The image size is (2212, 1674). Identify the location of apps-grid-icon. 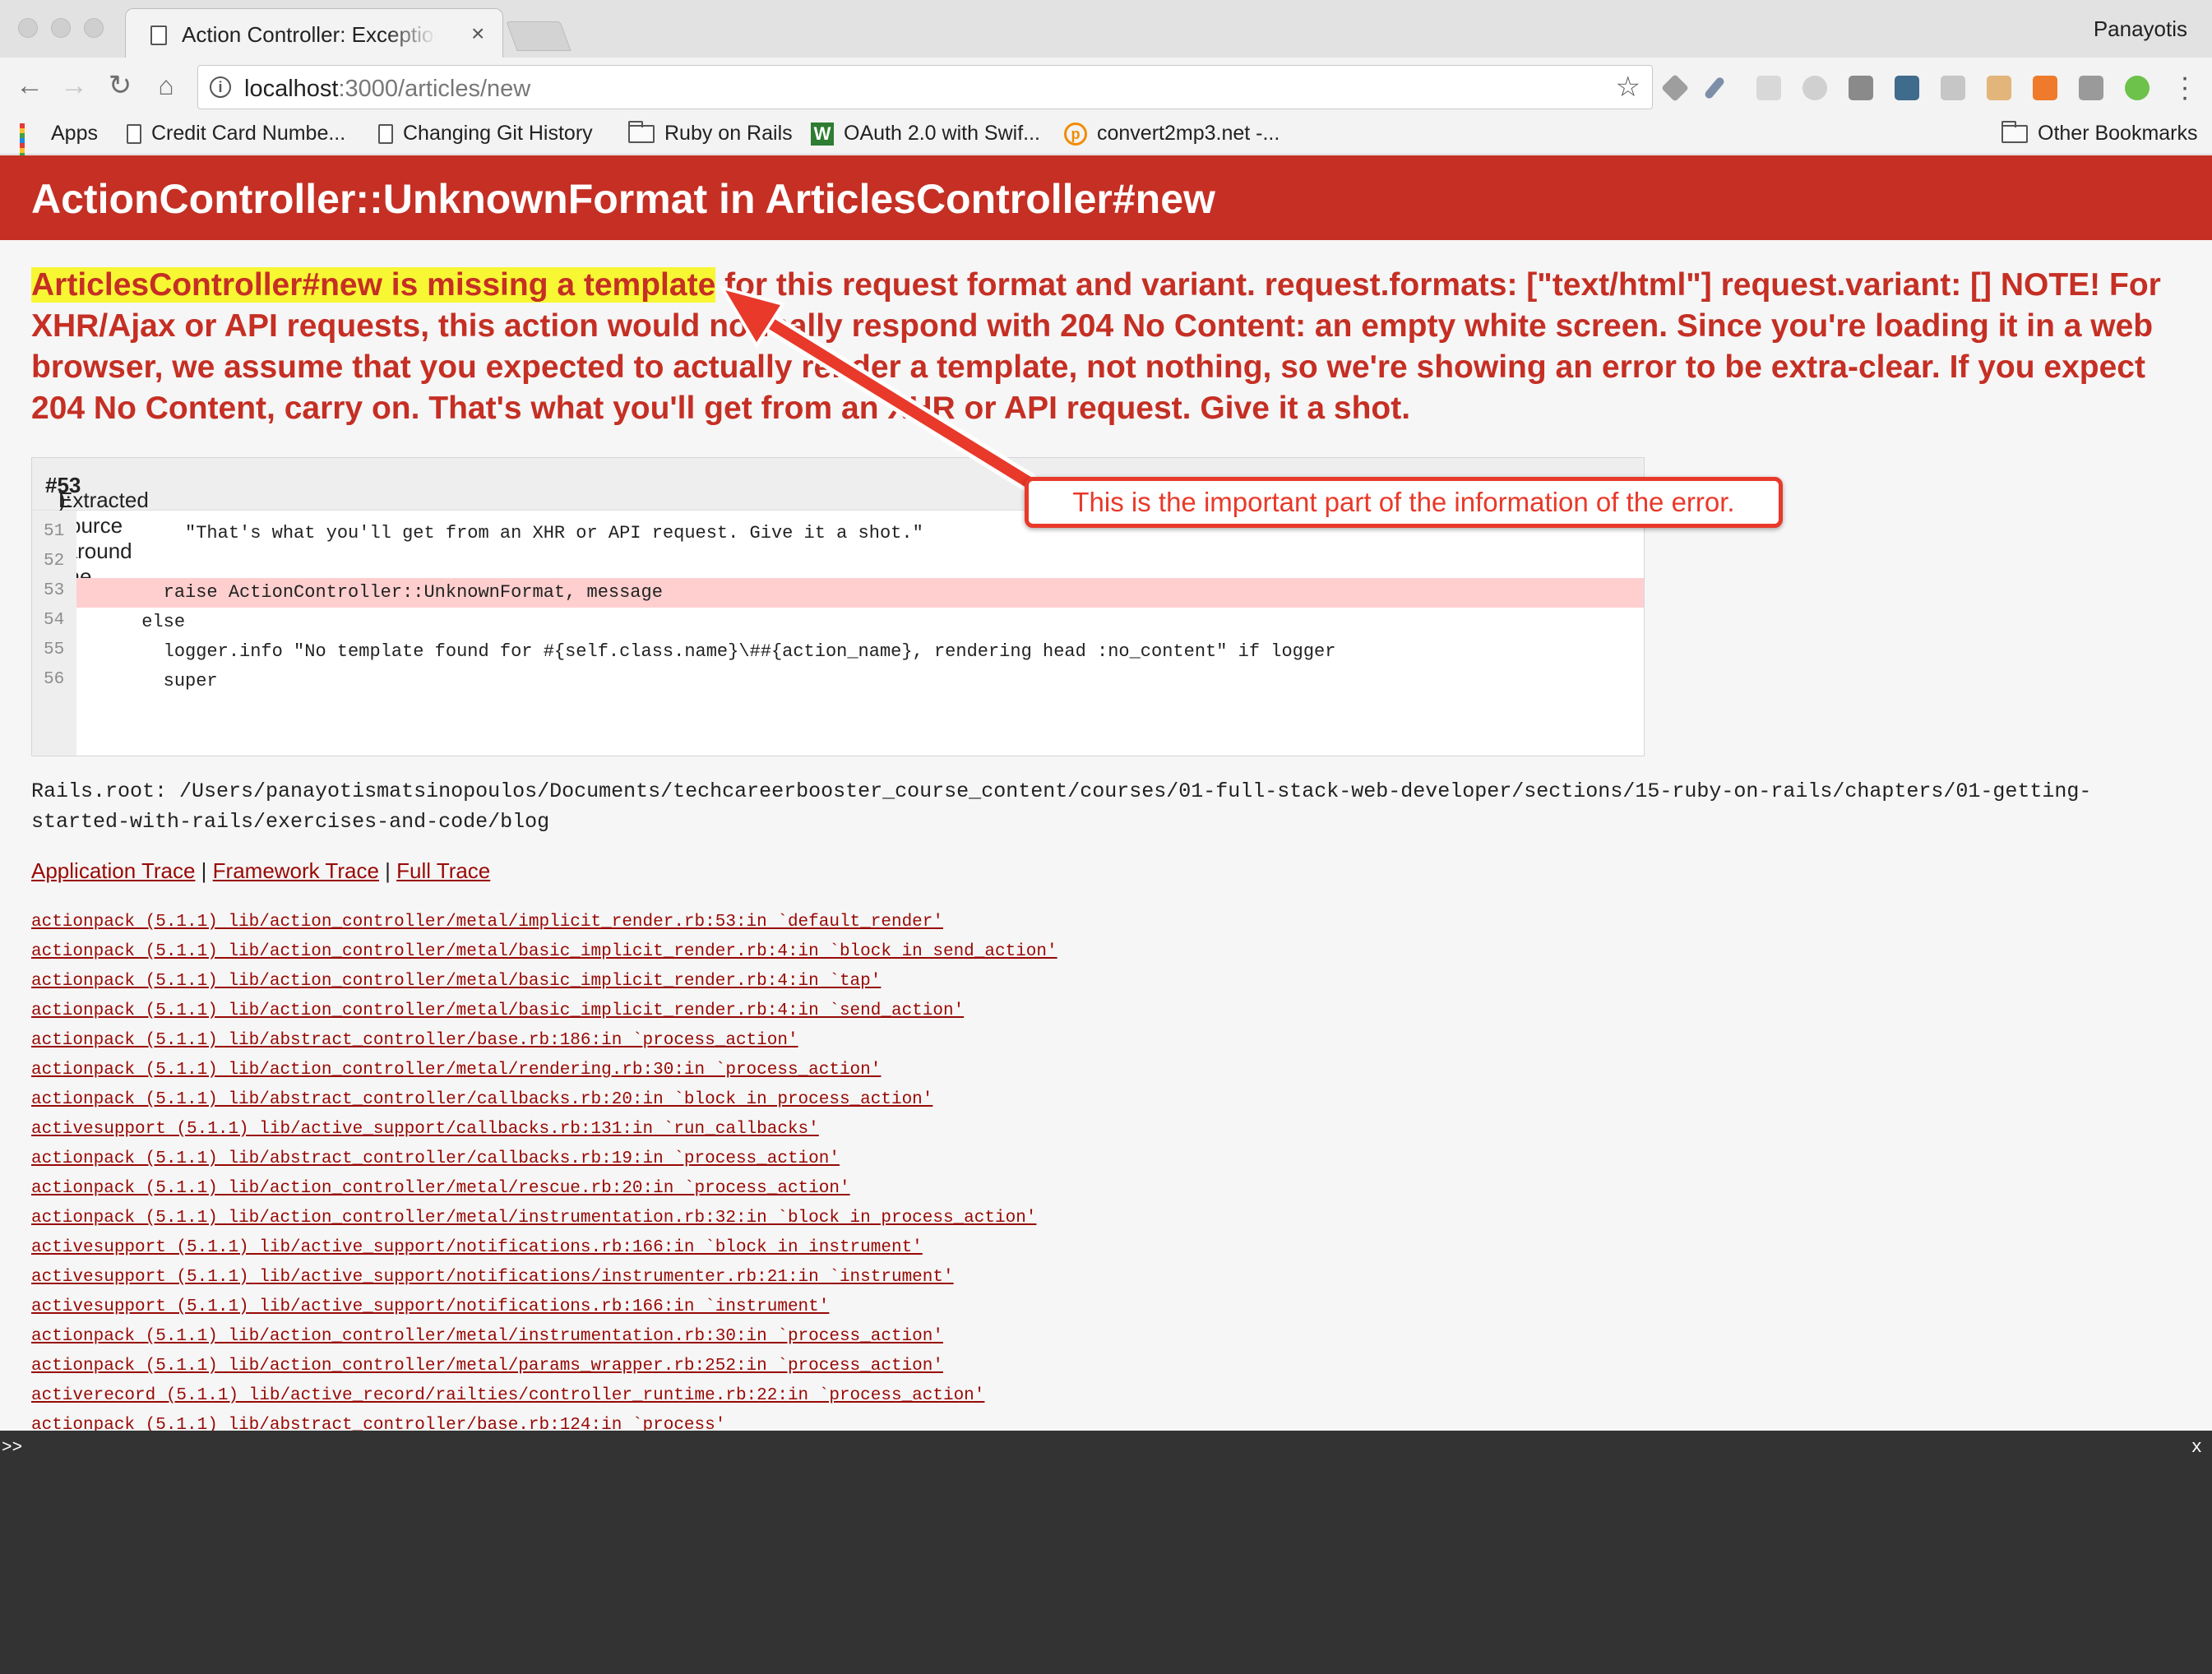
(30, 145).